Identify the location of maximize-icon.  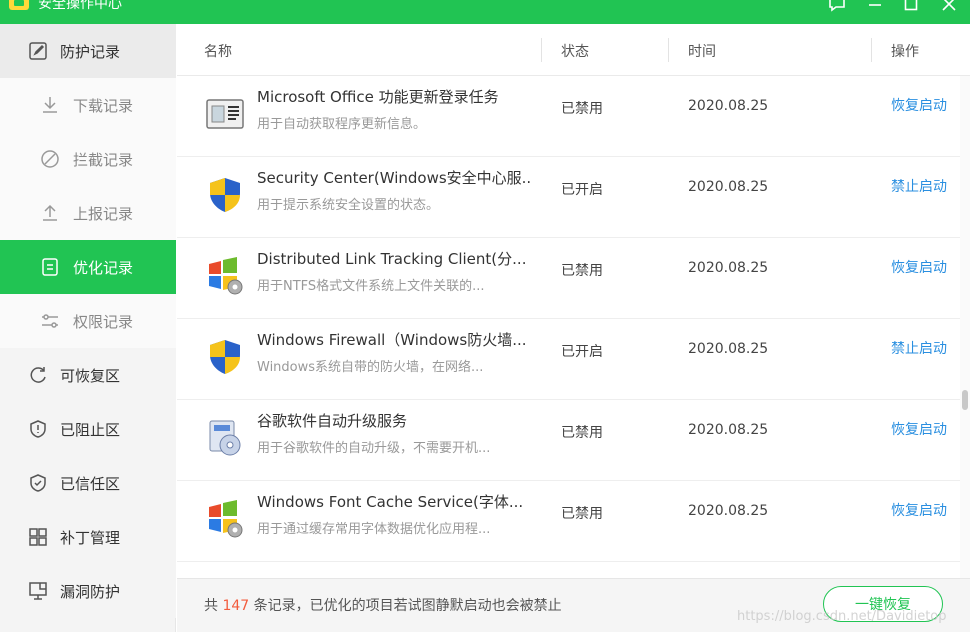
(911, 7).